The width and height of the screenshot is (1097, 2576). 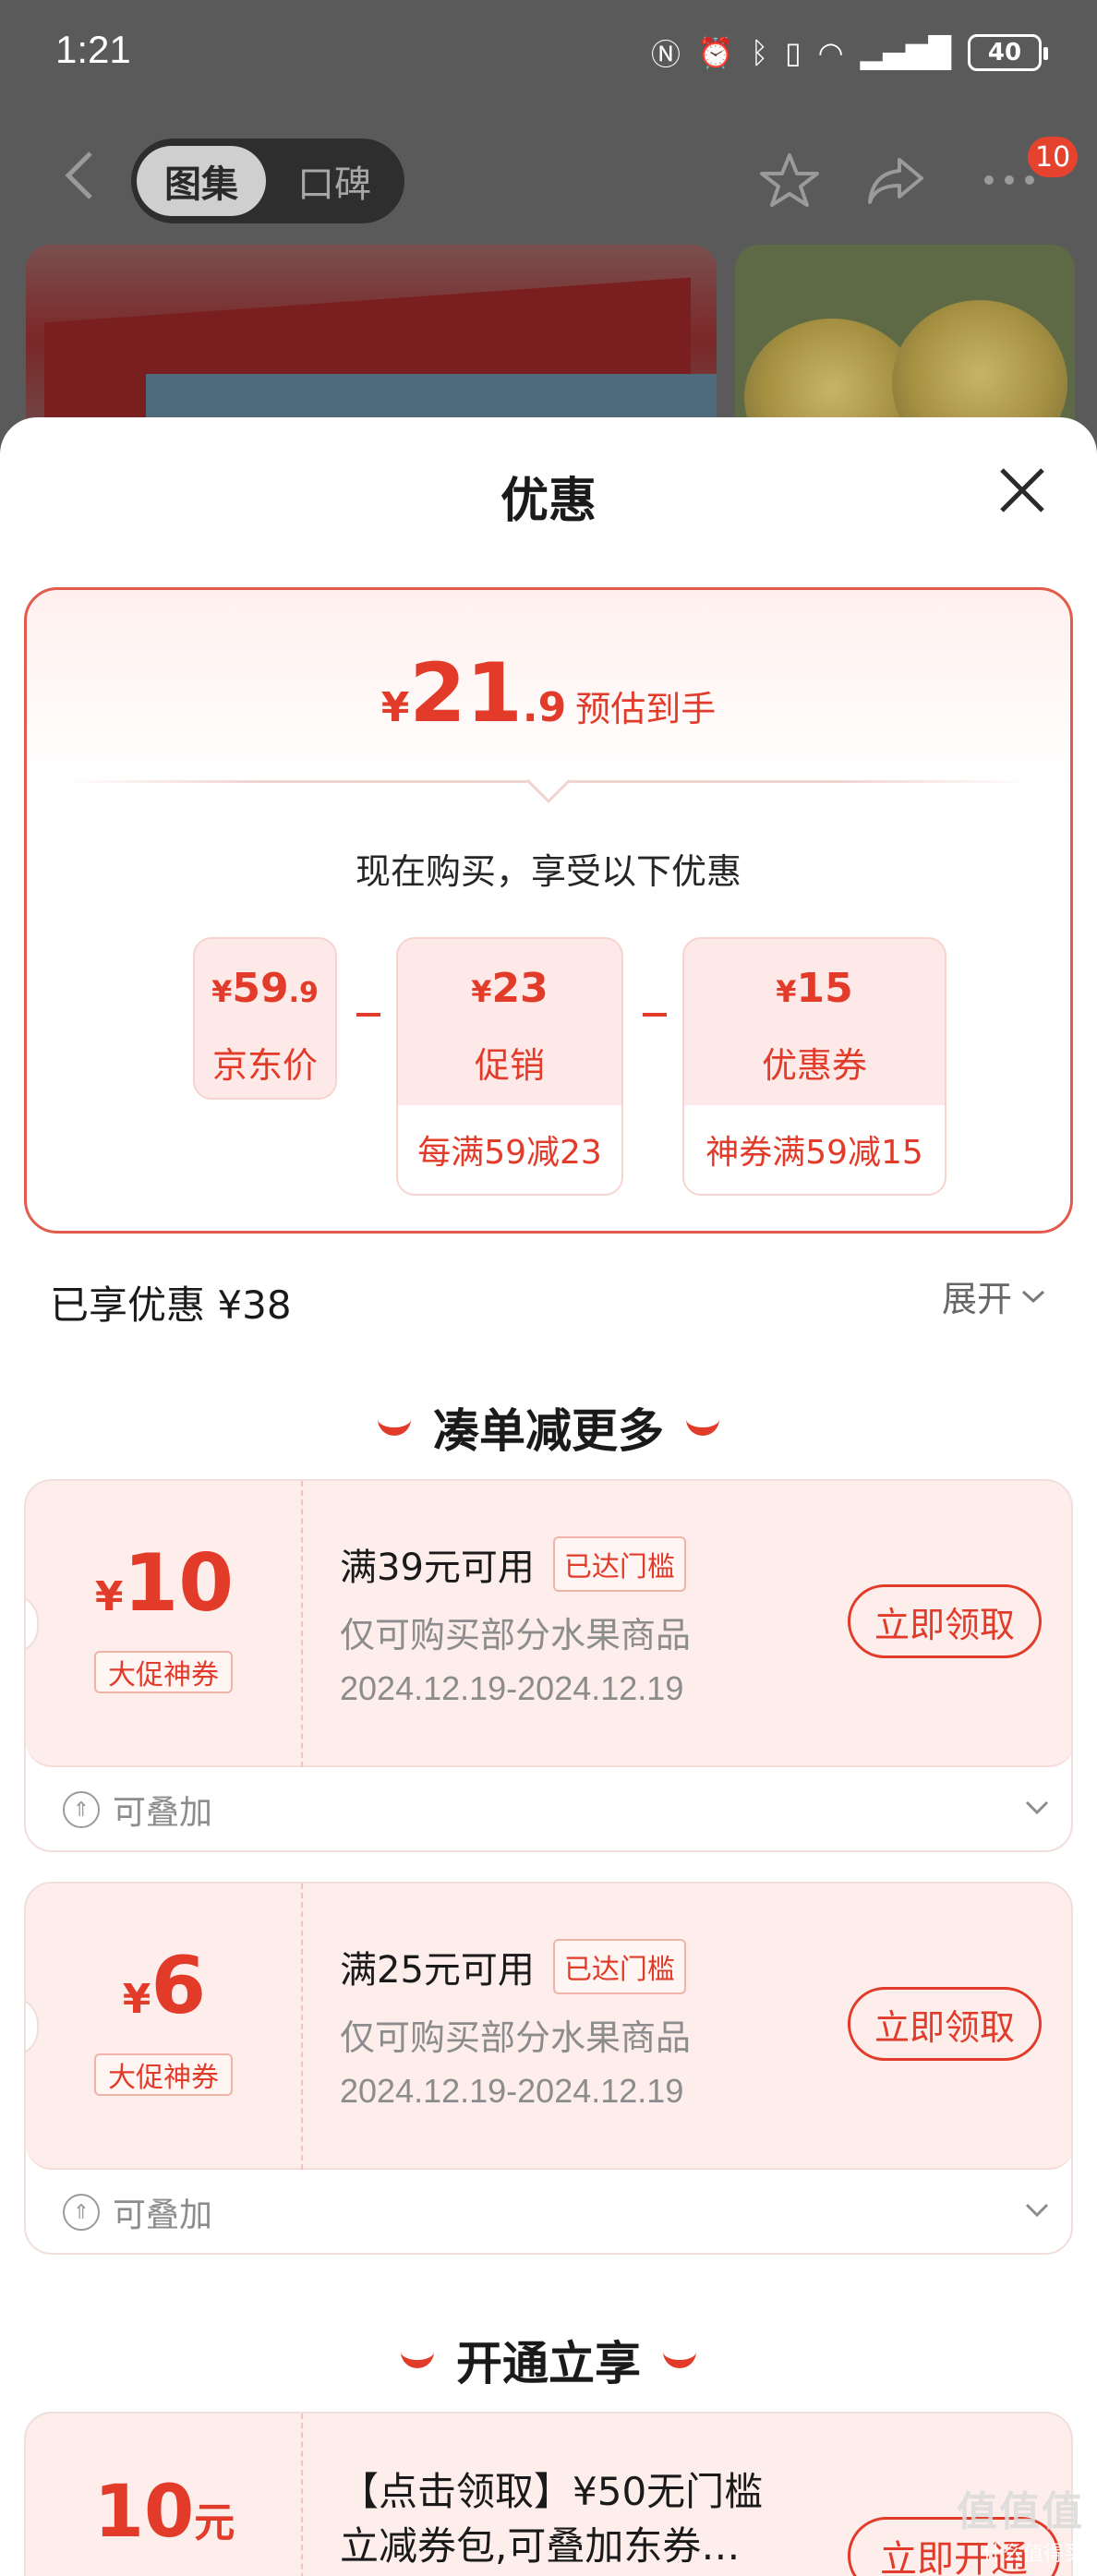 What do you see at coordinates (437, 1970) in the screenshot?
I see `coupon-condition-text: 满25元可用` at bounding box center [437, 1970].